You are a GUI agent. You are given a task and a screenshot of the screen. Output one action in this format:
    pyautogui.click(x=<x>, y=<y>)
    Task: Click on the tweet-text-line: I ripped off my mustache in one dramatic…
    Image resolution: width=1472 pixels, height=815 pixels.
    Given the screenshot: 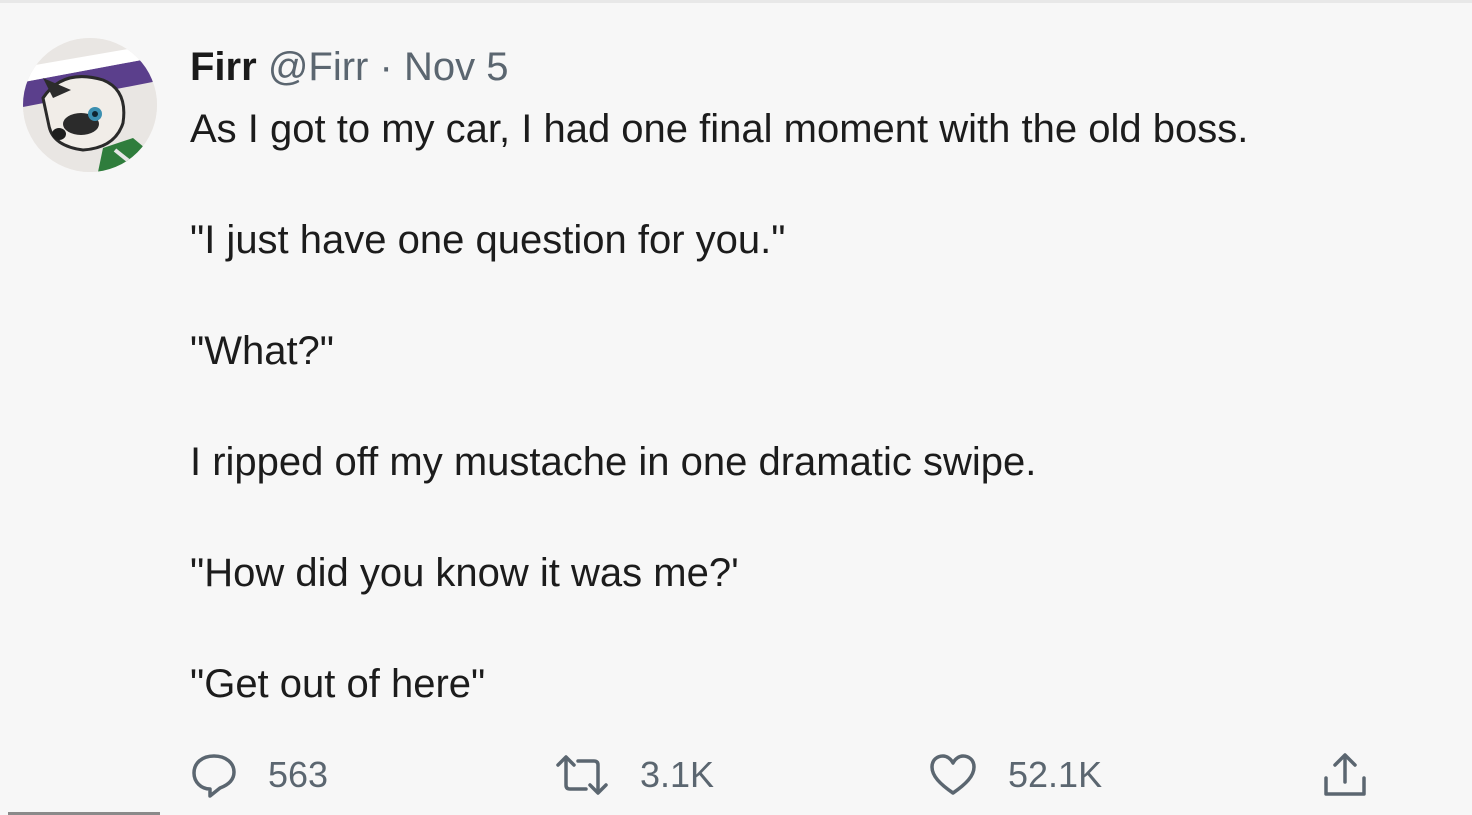 What is the action you would take?
    pyautogui.click(x=613, y=462)
    